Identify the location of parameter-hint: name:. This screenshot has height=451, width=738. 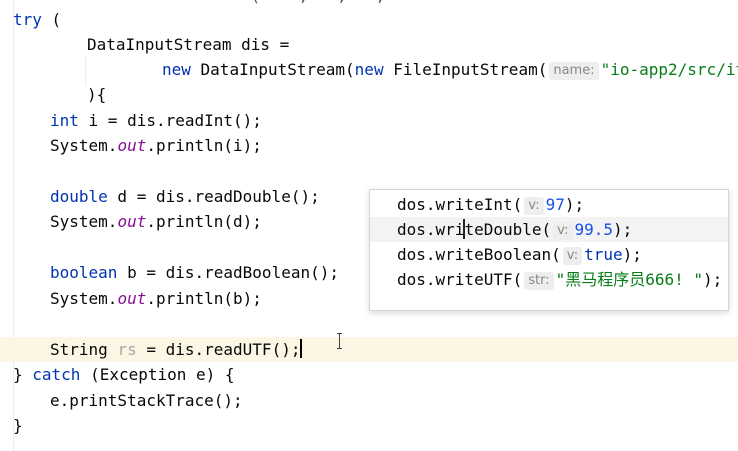
(574, 71).